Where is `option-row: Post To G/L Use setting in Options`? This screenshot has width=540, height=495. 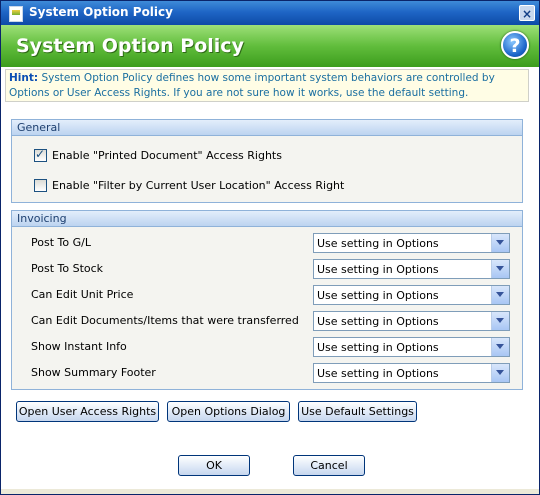 option-row: Post To G/L Use setting in Options is located at coordinates (267, 243).